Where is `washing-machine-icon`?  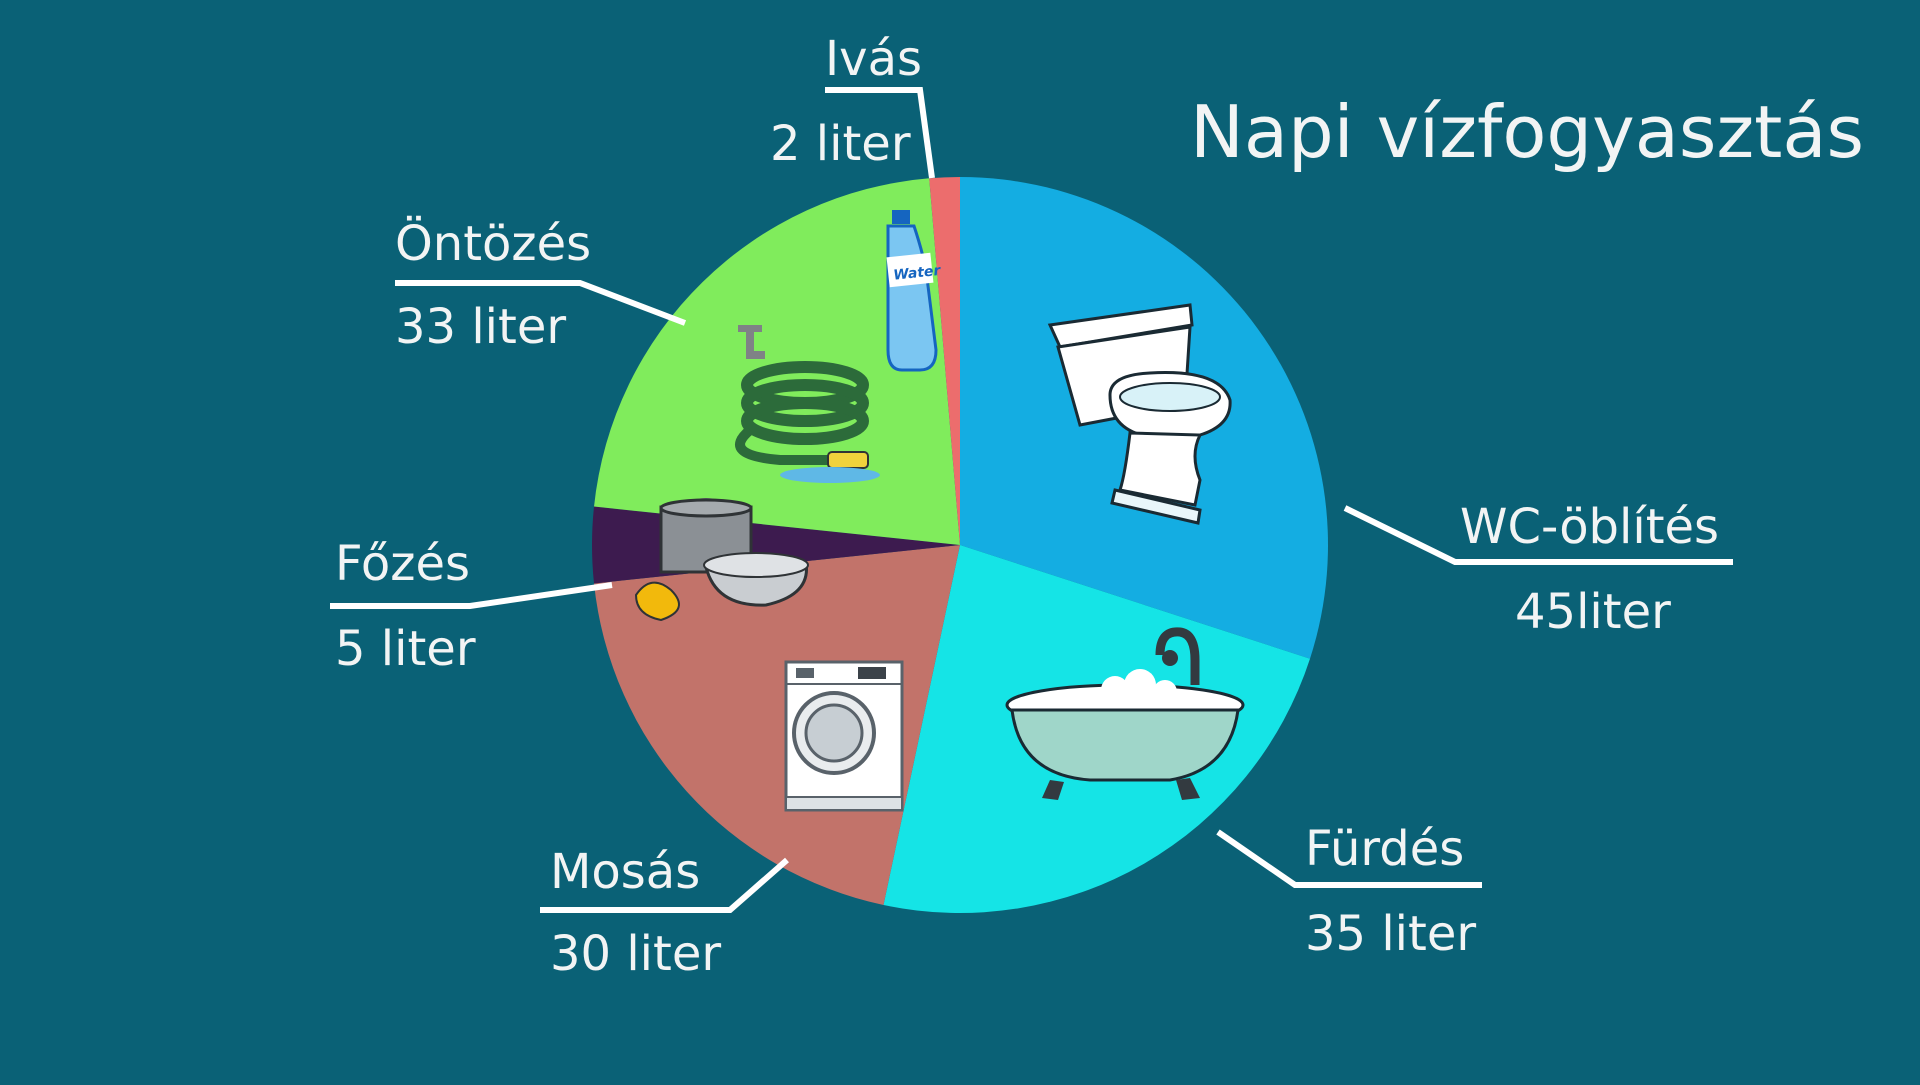 washing-machine-icon is located at coordinates (844, 736).